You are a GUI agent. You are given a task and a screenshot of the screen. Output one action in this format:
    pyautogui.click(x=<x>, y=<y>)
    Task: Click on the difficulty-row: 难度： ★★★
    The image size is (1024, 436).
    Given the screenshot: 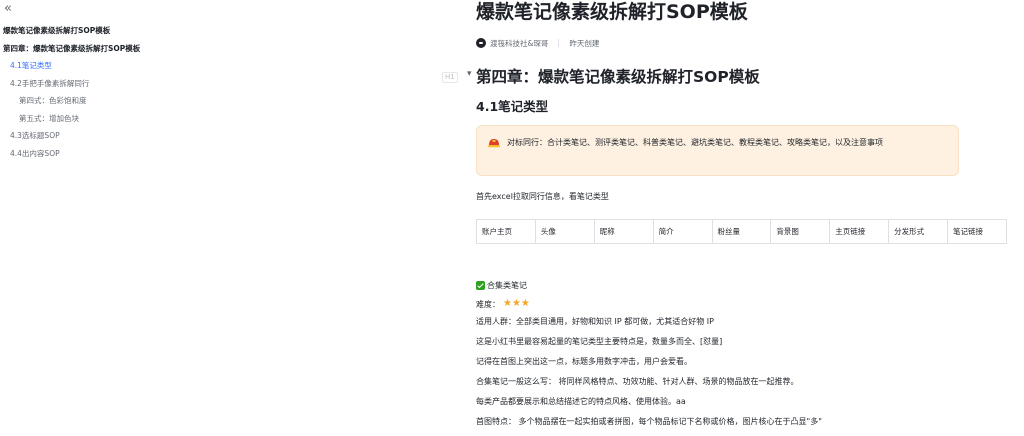 What is the action you would take?
    pyautogui.click(x=750, y=304)
    